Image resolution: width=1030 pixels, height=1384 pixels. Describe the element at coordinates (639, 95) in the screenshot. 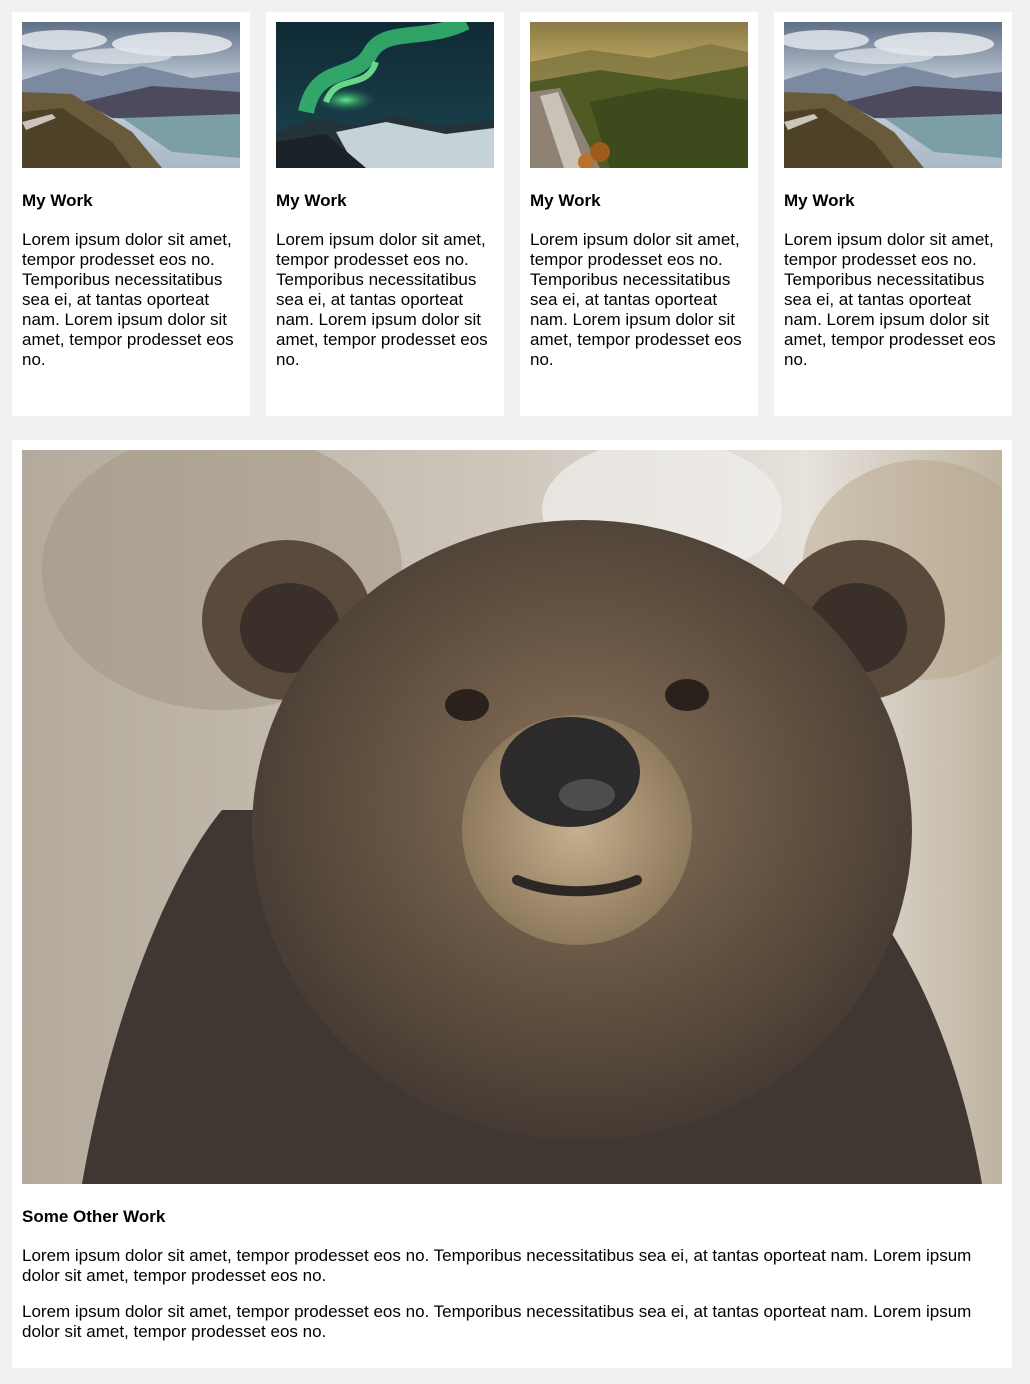

I see `forest-valley-photo` at that location.